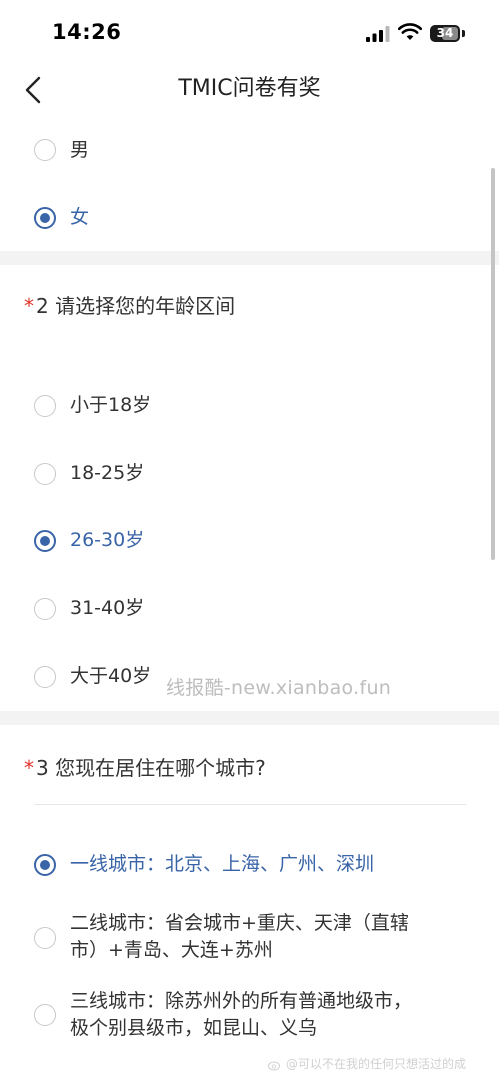  I want to click on scrollbar, so click(493, 364).